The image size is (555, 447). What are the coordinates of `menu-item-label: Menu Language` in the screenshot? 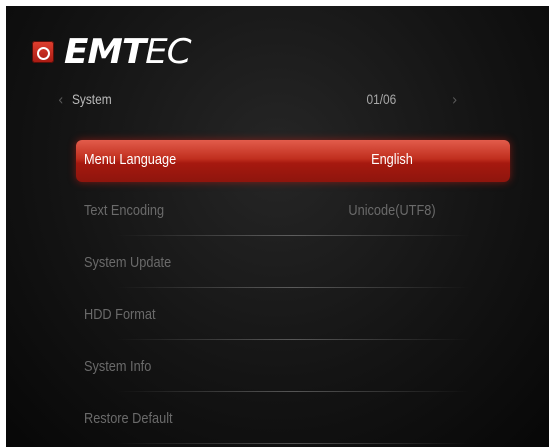 It's located at (130, 159).